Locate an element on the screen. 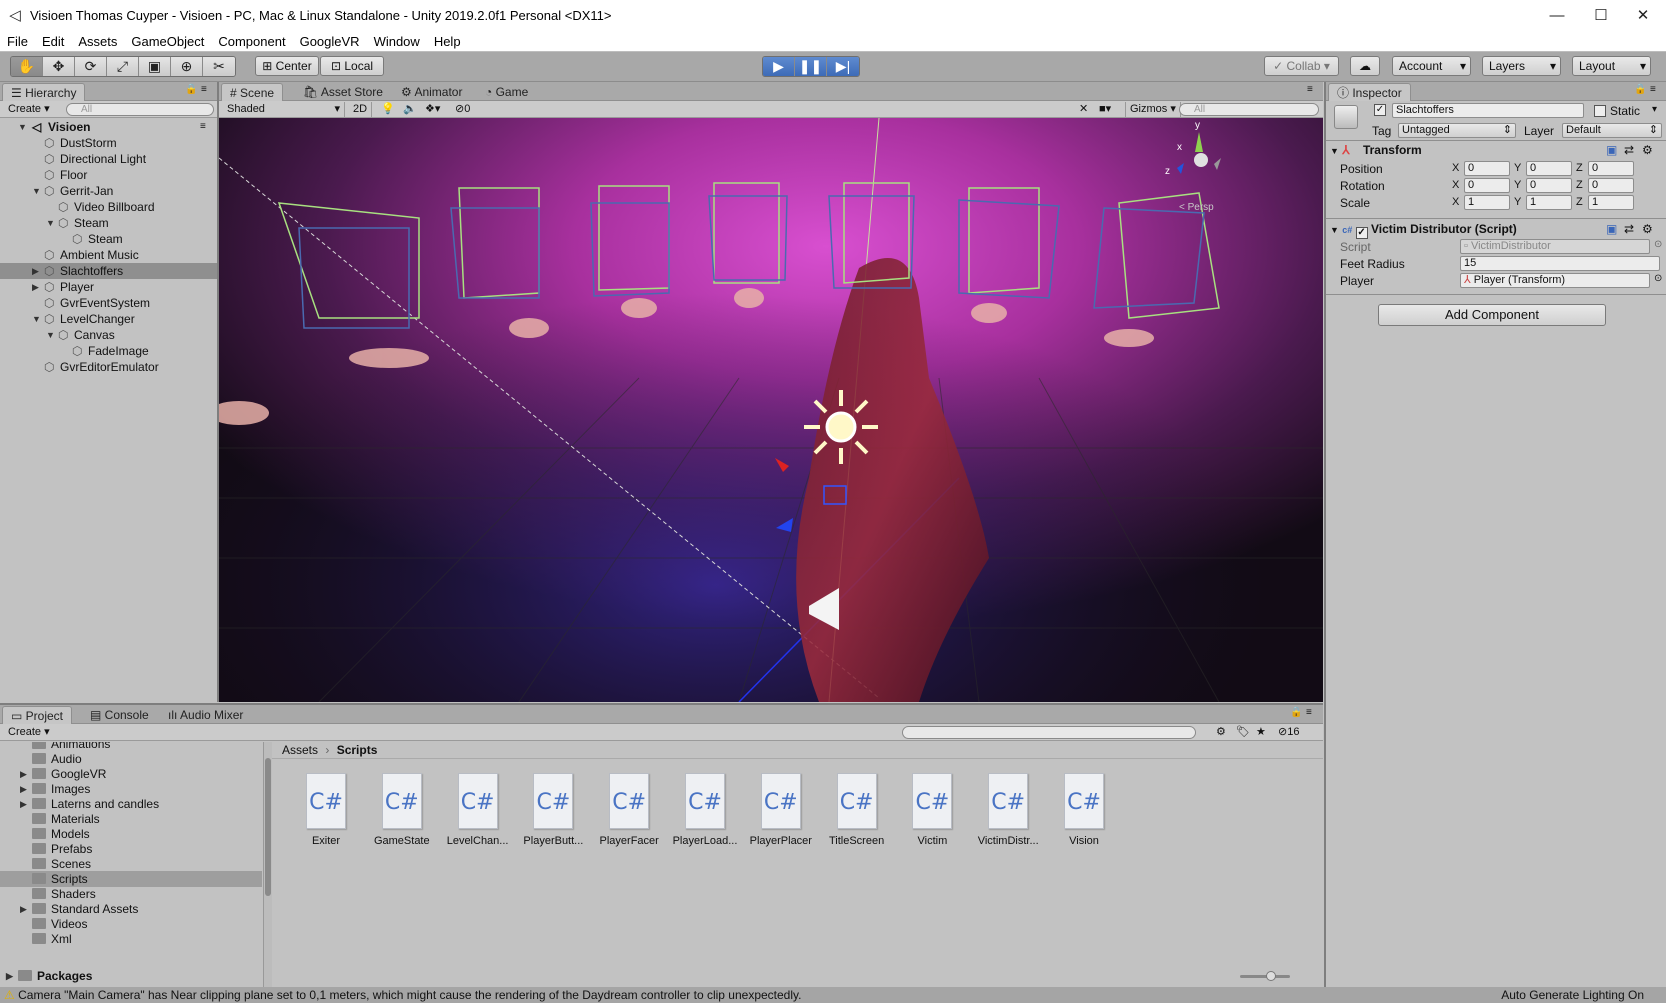  script-help-icon: ▣ is located at coordinates (1611, 229).